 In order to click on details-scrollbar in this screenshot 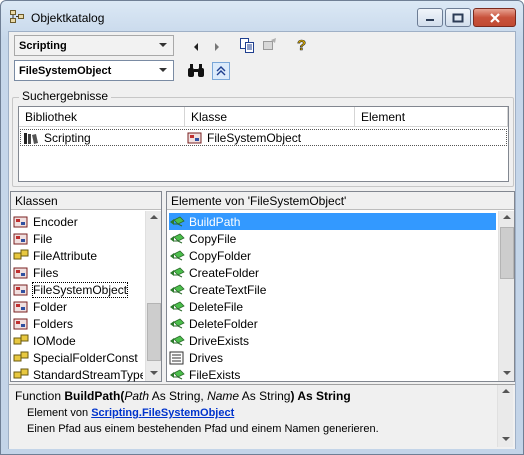, I will do `click(505, 416)`.